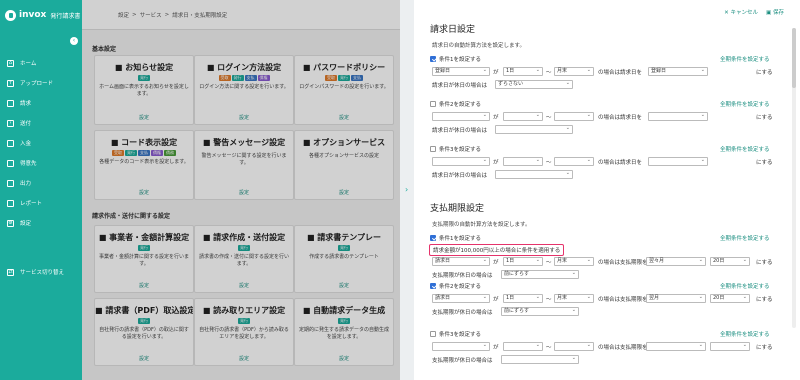 The width and height of the screenshot is (800, 380). Describe the element at coordinates (678, 71) in the screenshot. I see `target-date-select: 登録日` at that location.